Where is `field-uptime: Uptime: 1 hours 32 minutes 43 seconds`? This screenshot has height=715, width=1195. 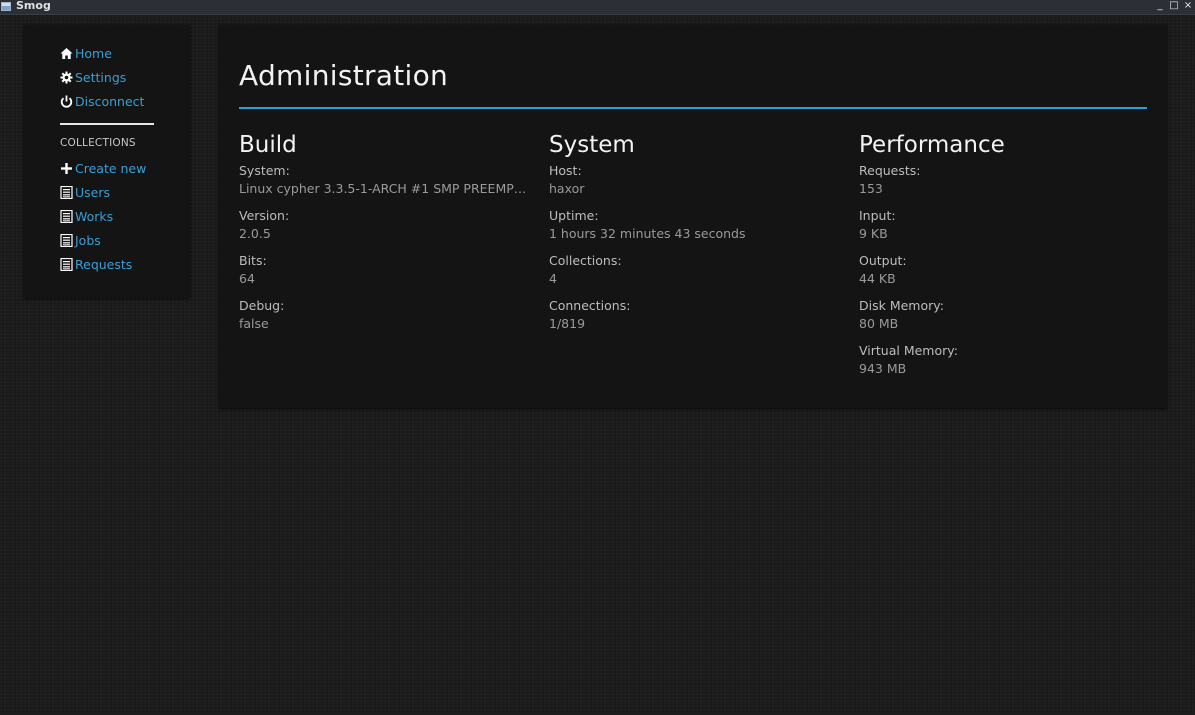
field-uptime: Uptime: 1 hours 32 minutes 43 seconds is located at coordinates (694, 225).